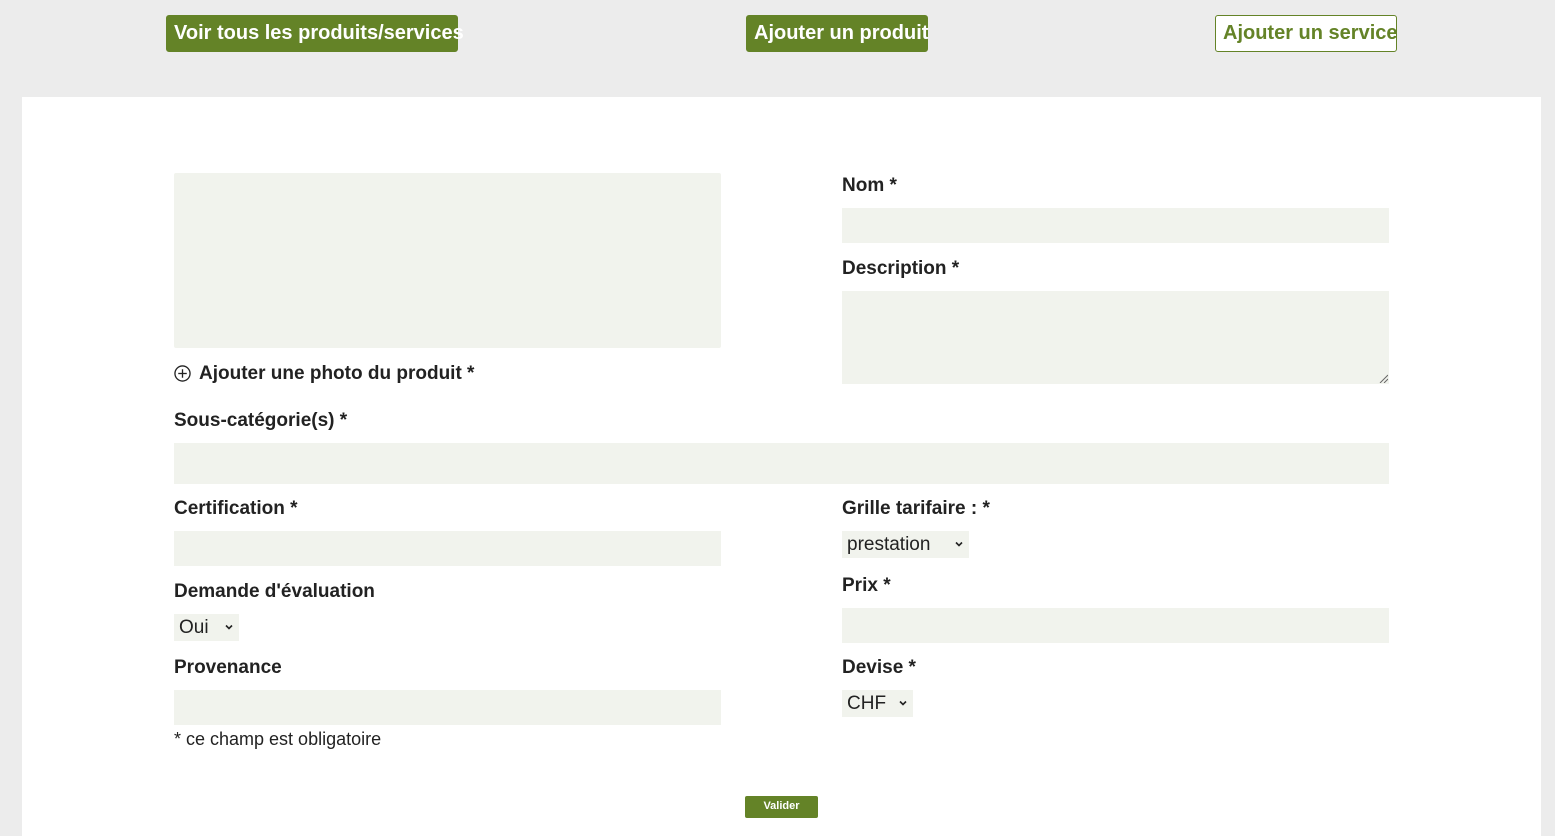 The image size is (1555, 836). What do you see at coordinates (228, 667) in the screenshot?
I see `provenance-label: Provenance` at bounding box center [228, 667].